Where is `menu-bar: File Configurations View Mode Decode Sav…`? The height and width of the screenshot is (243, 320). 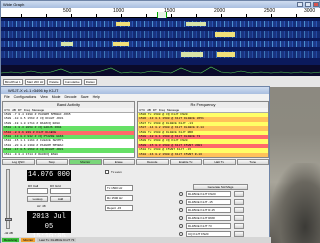 menu-bar: File Configurations View Mode Decode Sav… is located at coordinates (135, 97).